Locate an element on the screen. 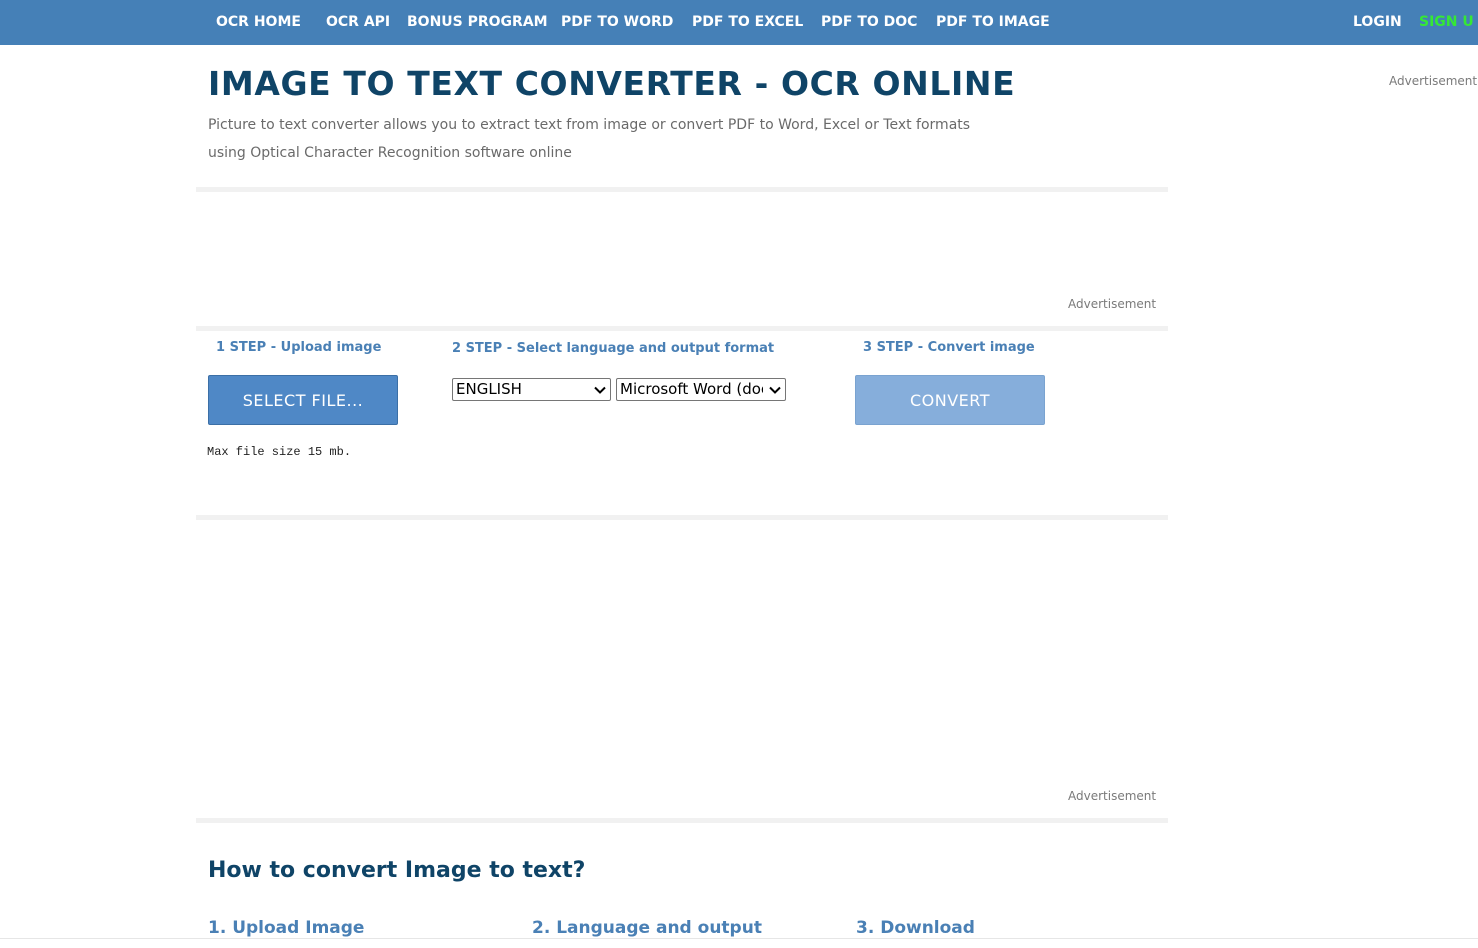 The height and width of the screenshot is (948, 1478). step1-label: 1 STEP - Upload image is located at coordinates (299, 347).